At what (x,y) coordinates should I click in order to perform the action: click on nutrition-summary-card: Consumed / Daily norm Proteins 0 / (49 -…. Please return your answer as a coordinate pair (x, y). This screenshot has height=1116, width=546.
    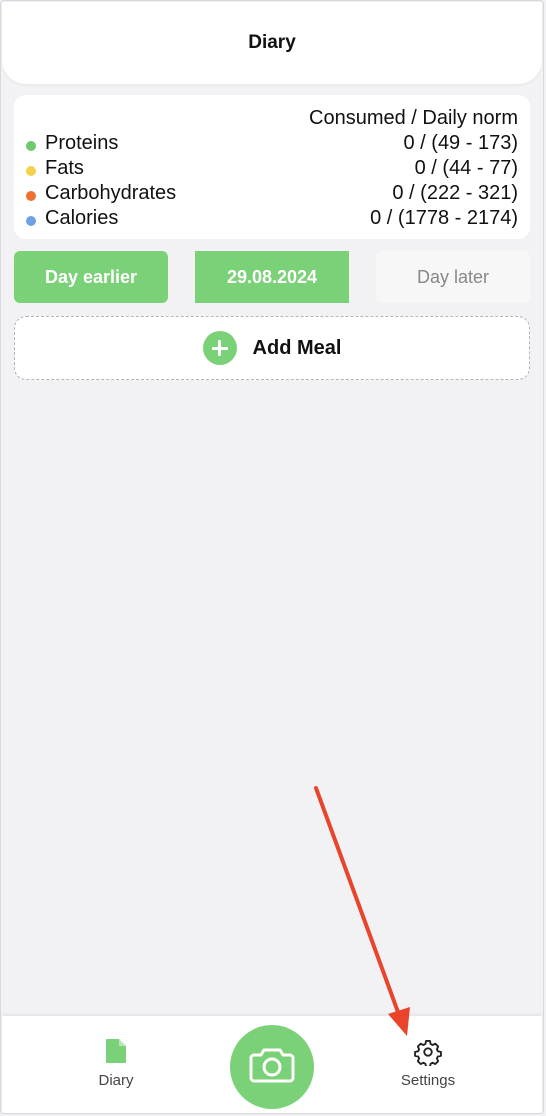
    Looking at the image, I should click on (272, 167).